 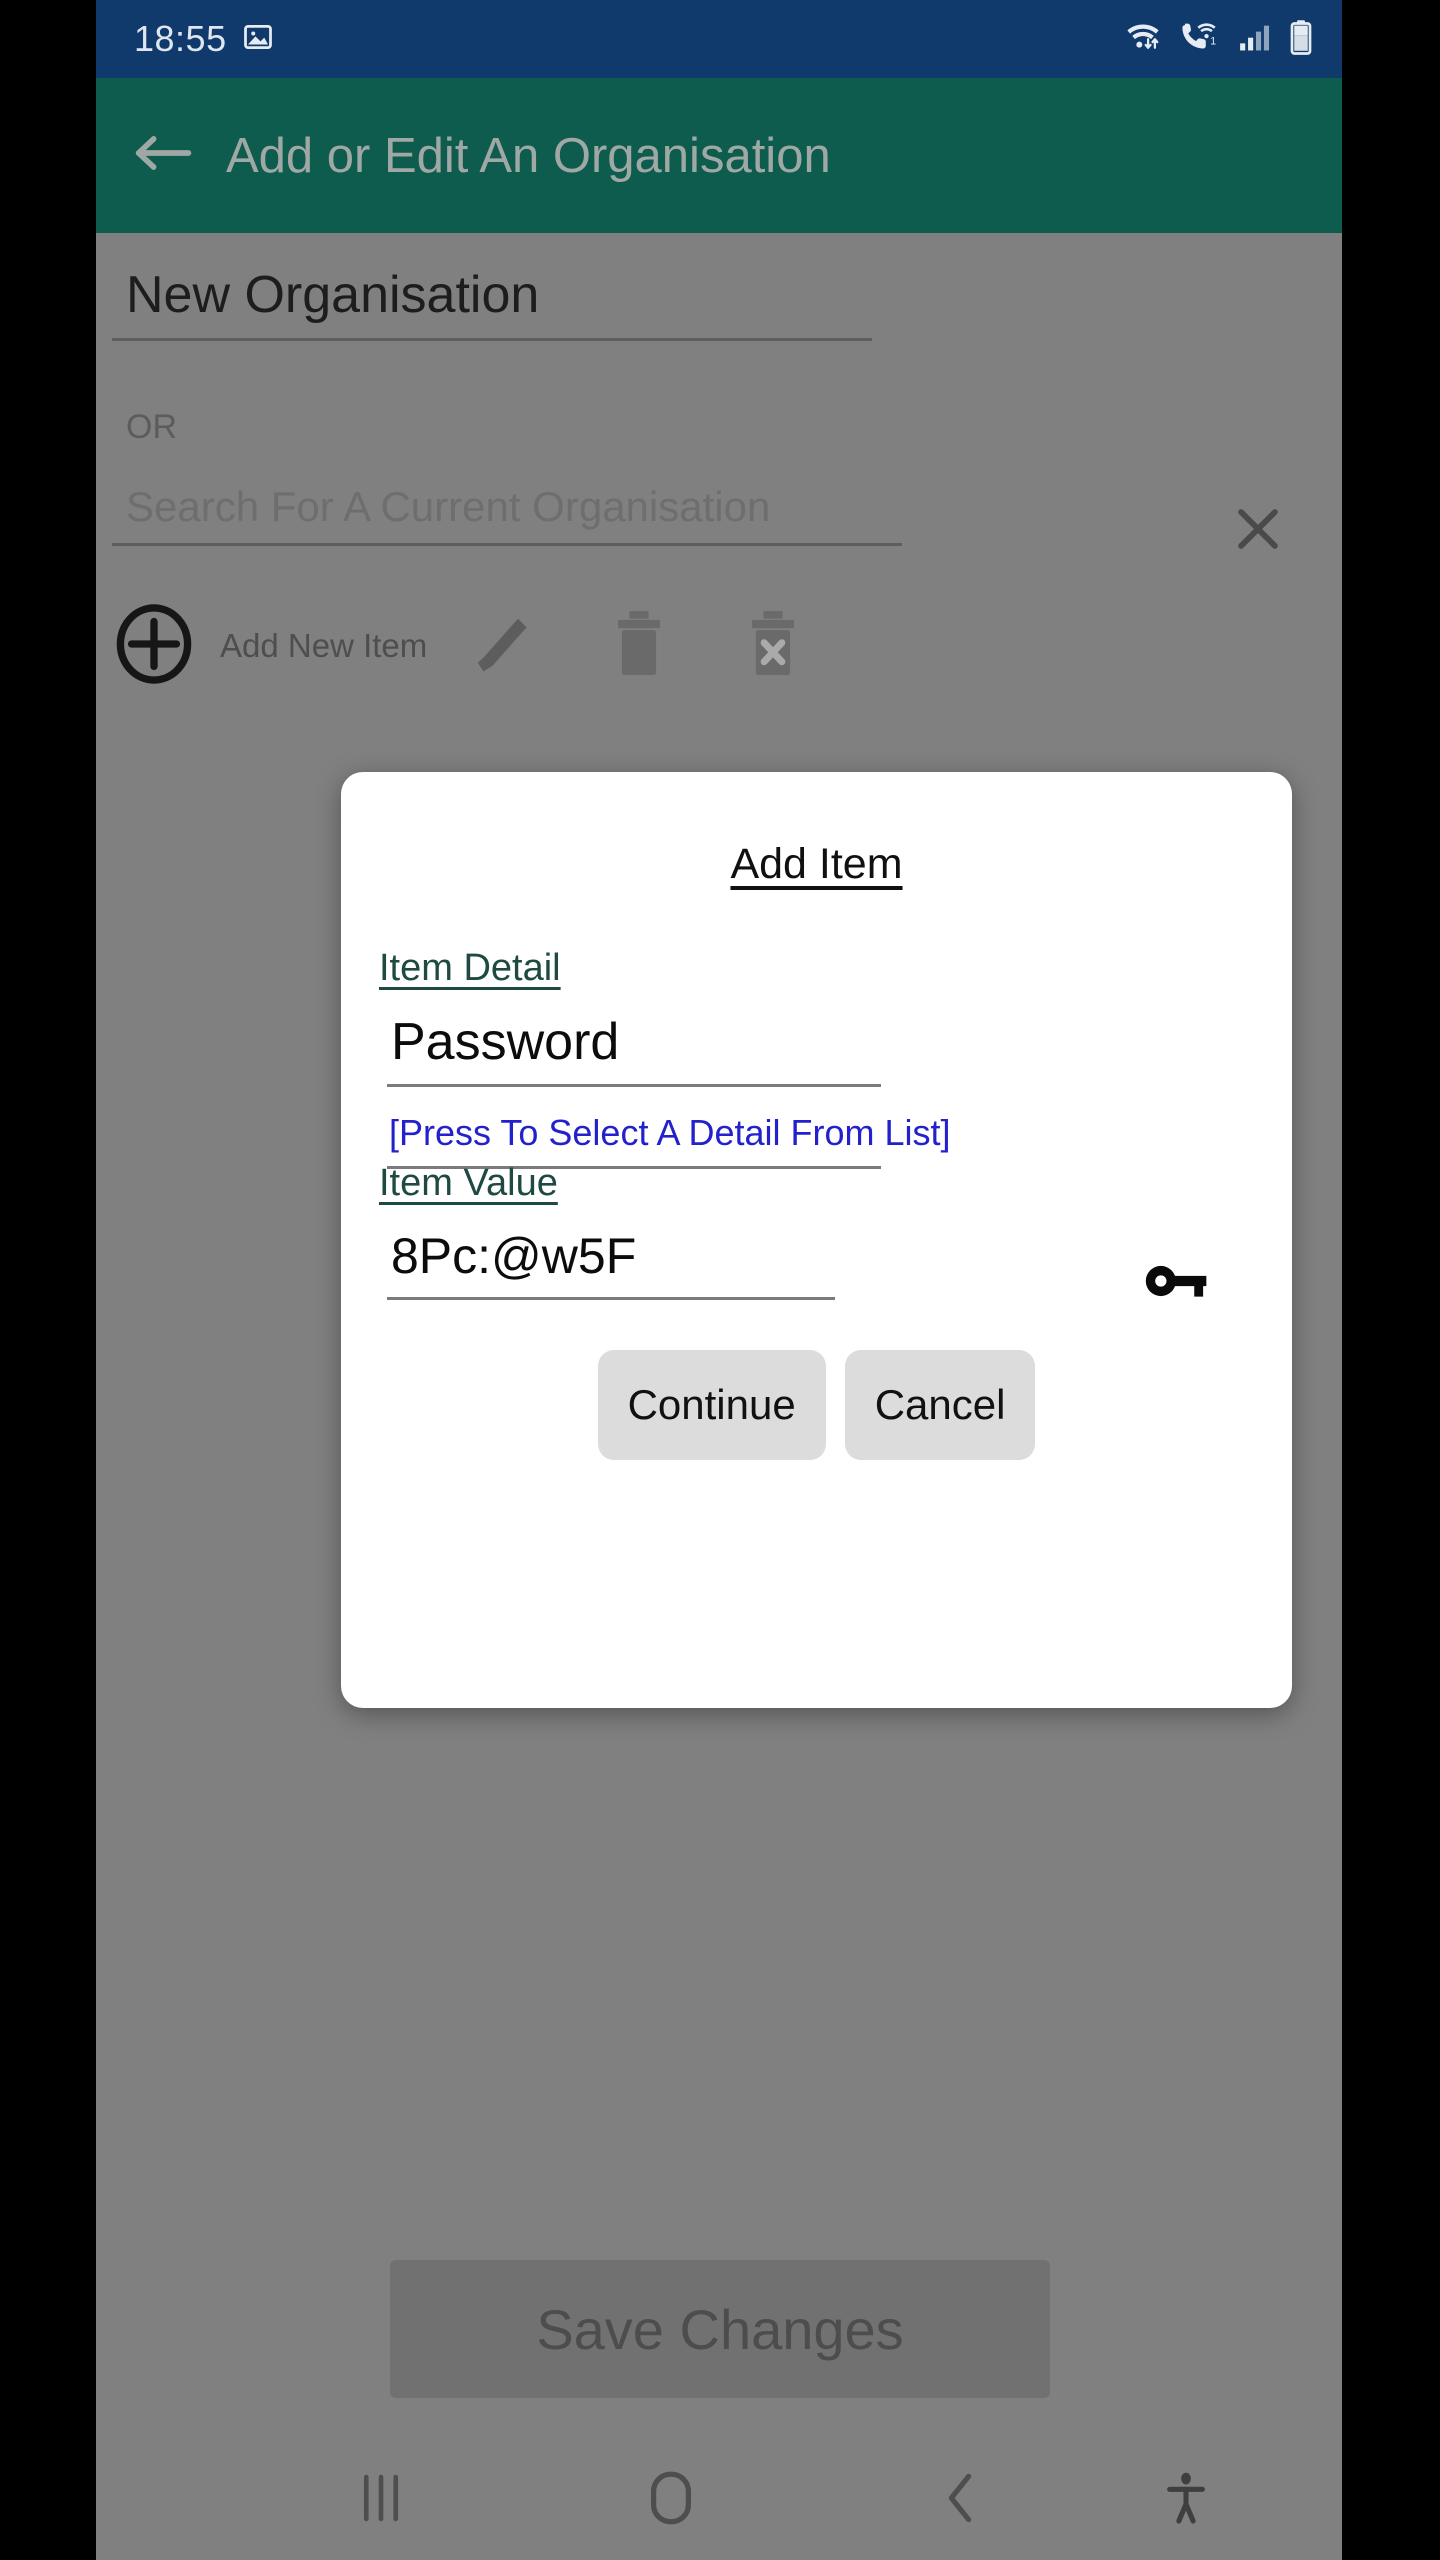 I want to click on item-value-value: 8Pc:@w5F, so click(x=514, y=1256).